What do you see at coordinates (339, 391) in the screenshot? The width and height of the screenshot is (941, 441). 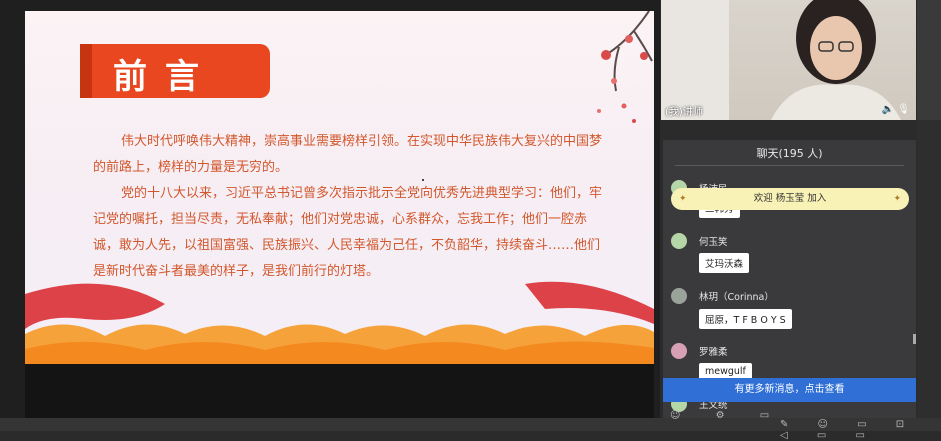 I see `slide-bottom-band` at bounding box center [339, 391].